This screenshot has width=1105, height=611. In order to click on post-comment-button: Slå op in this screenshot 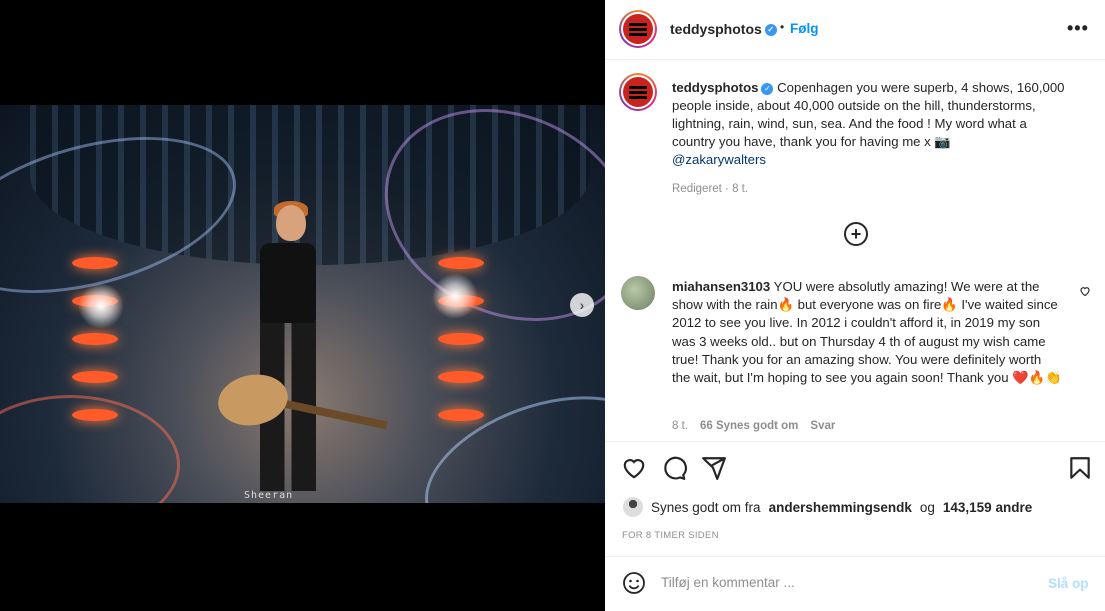, I will do `click(1068, 583)`.